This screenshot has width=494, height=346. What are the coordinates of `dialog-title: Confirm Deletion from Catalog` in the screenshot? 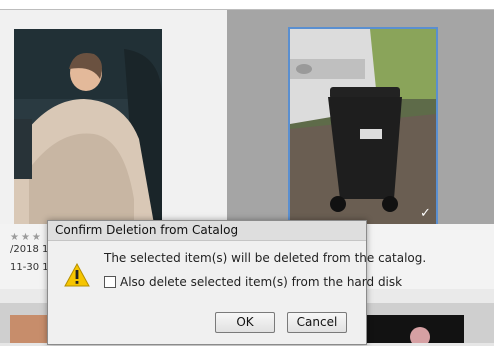 It's located at (207, 231).